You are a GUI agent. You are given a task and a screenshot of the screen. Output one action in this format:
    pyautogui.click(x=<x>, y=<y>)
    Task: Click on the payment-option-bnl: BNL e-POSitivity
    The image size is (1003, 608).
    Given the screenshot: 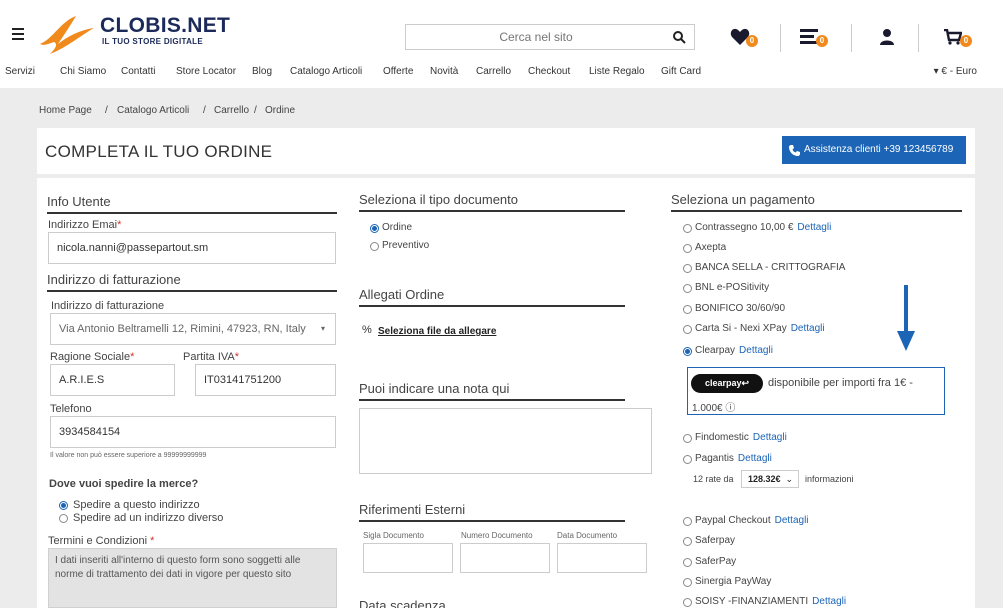 What is the action you would take?
    pyautogui.click(x=732, y=287)
    